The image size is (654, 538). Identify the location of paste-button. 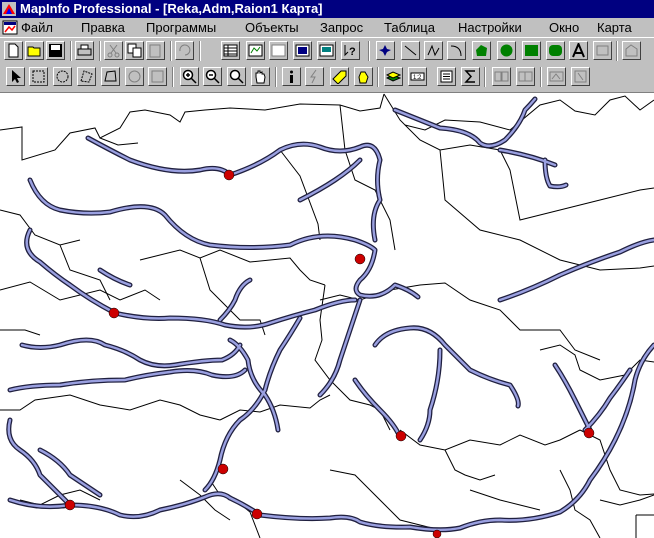
(155, 50).